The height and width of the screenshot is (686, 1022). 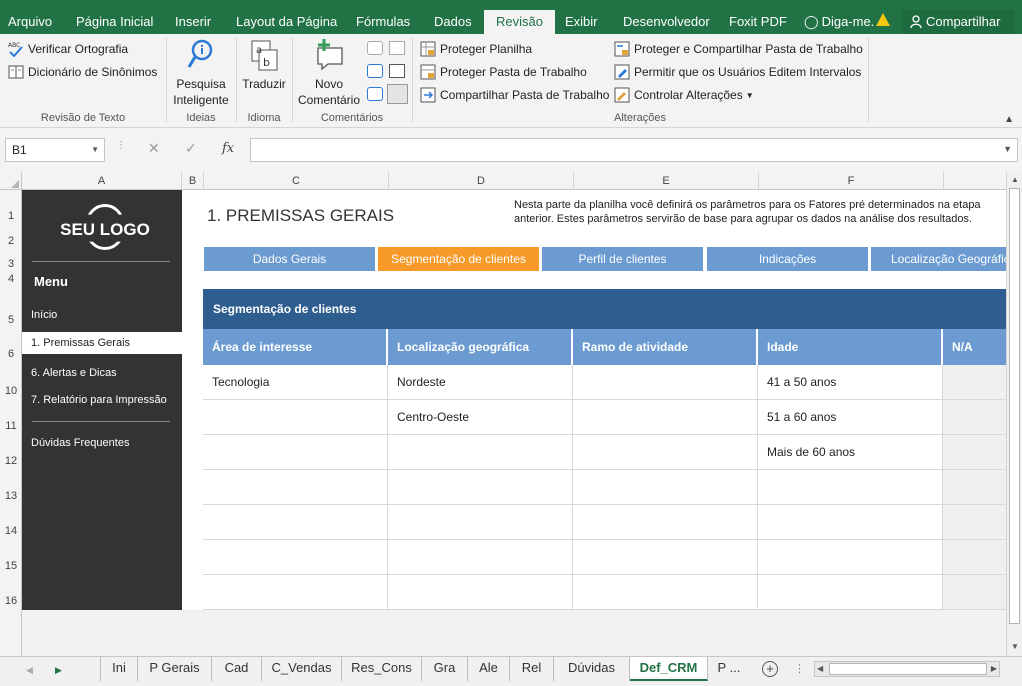 I want to click on sidebar-item-inicio: Início, so click(x=44, y=315).